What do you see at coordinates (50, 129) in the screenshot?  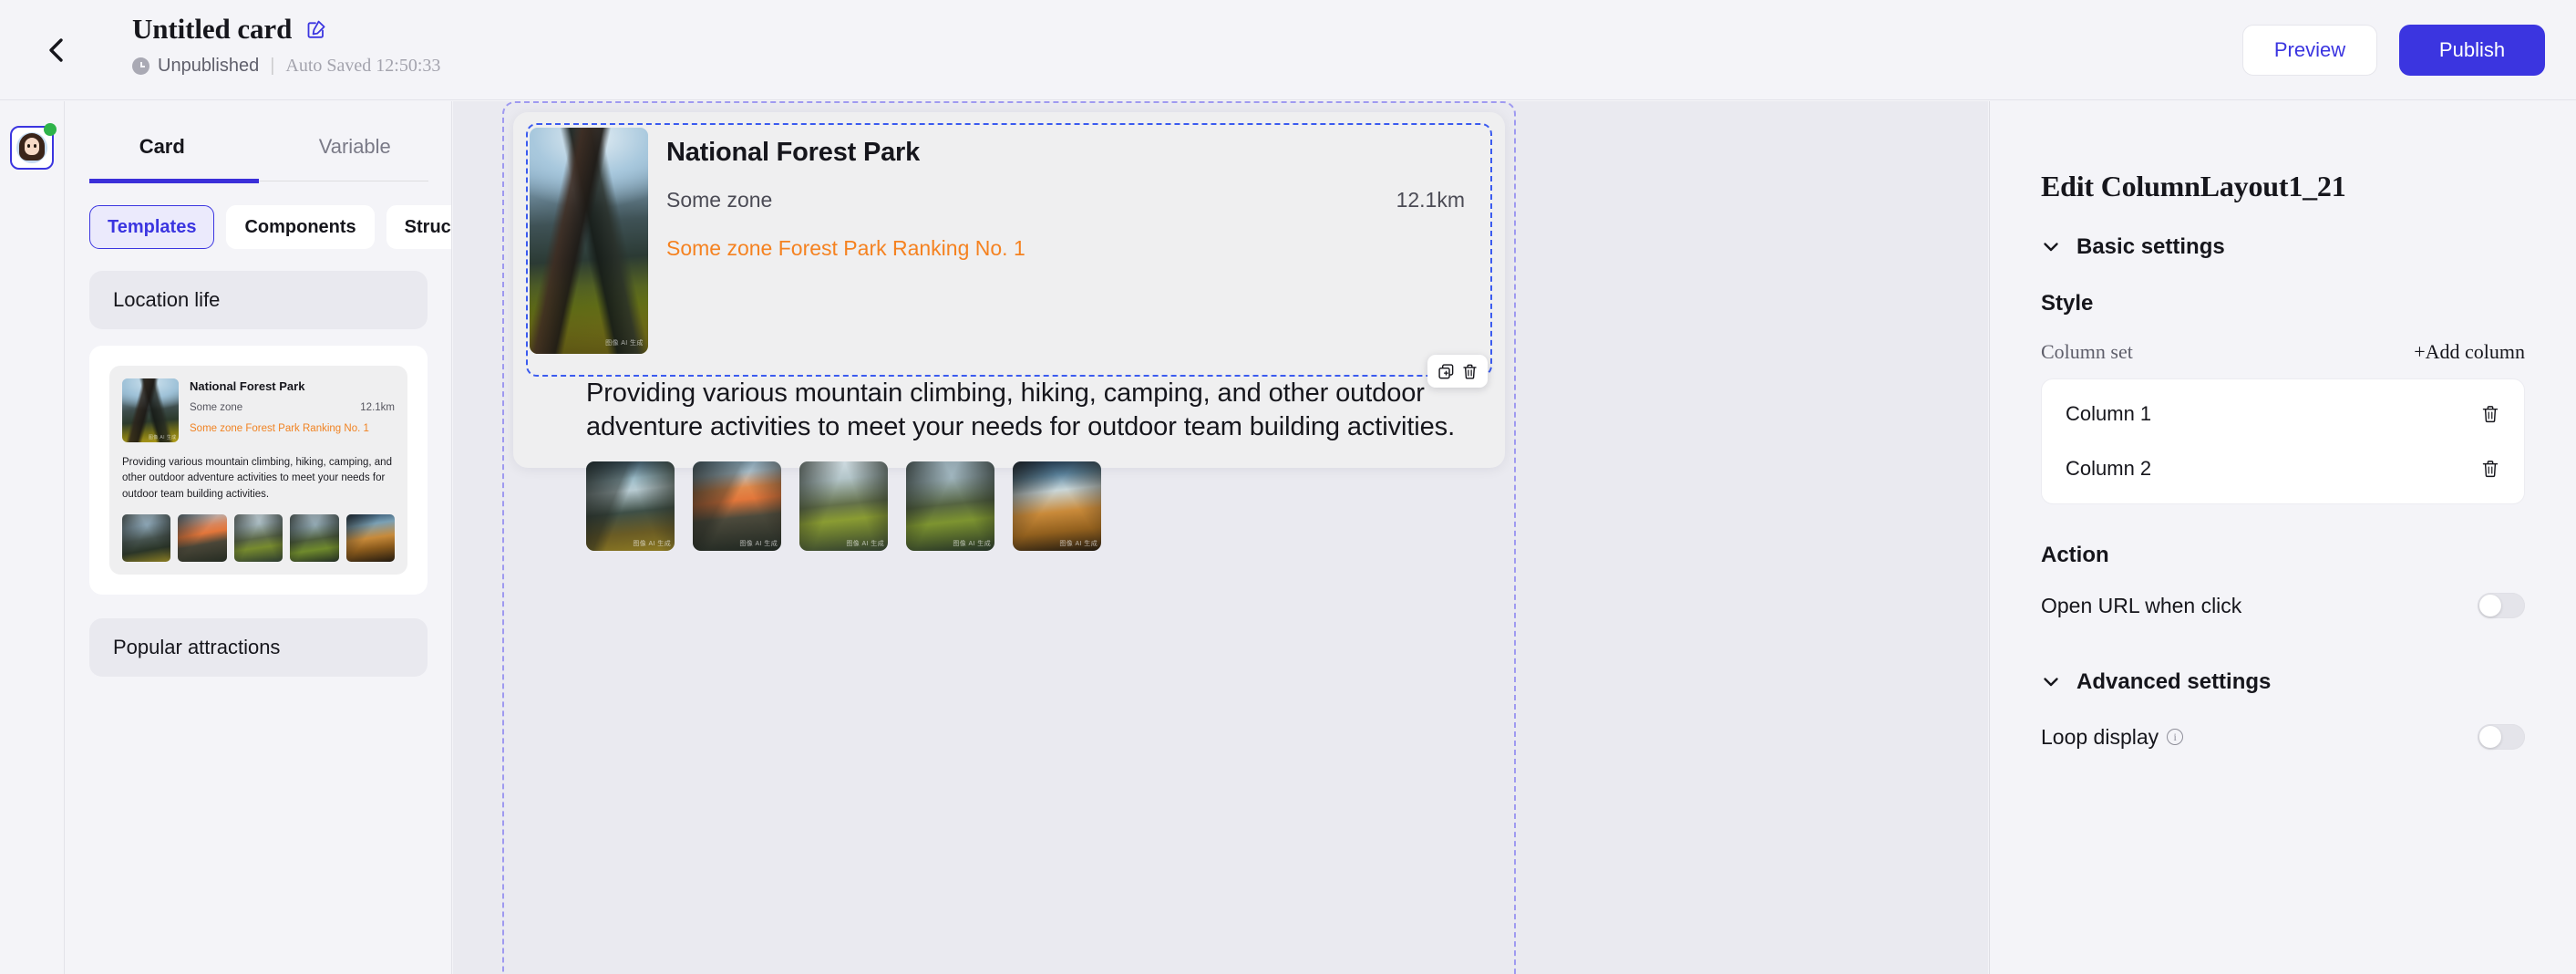 I see `online-status-dot` at bounding box center [50, 129].